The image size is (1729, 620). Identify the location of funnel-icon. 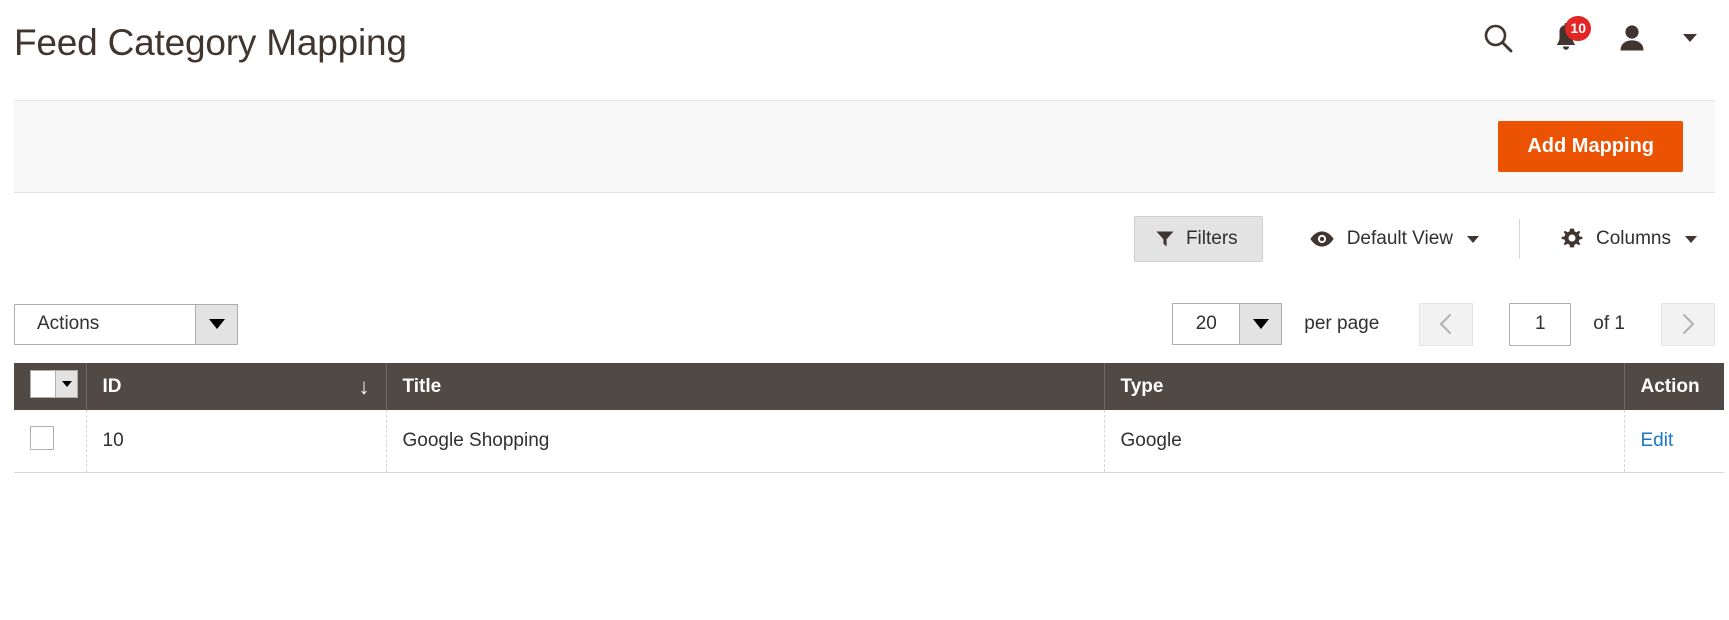
(1165, 239).